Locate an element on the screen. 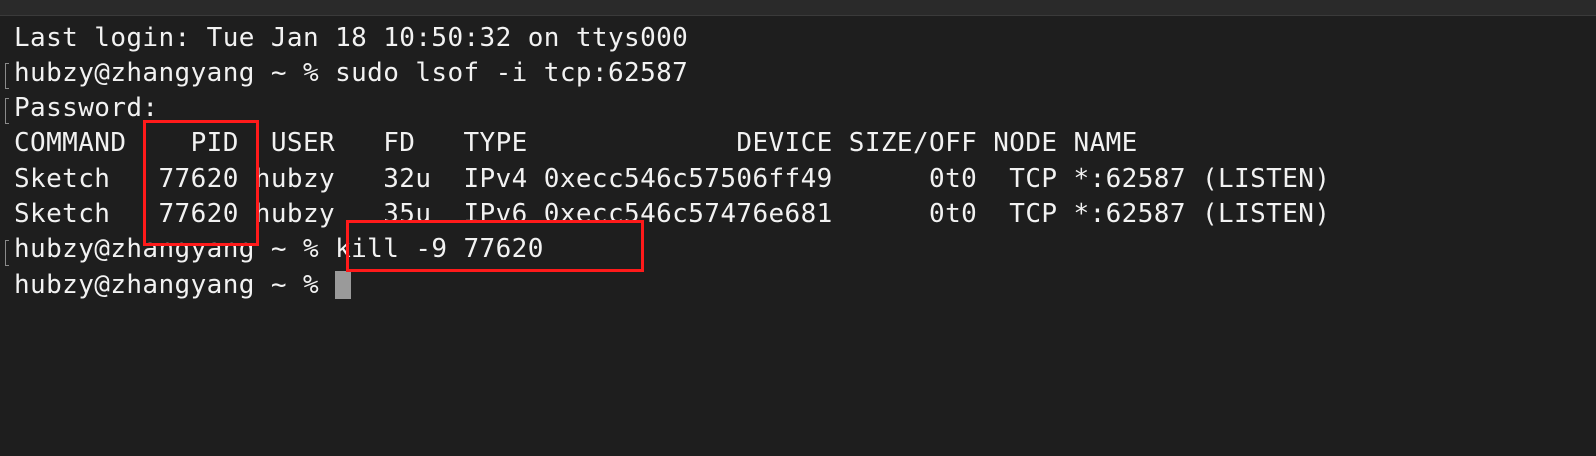 The width and height of the screenshot is (1596, 456). pid-column-highlight is located at coordinates (201, 183).